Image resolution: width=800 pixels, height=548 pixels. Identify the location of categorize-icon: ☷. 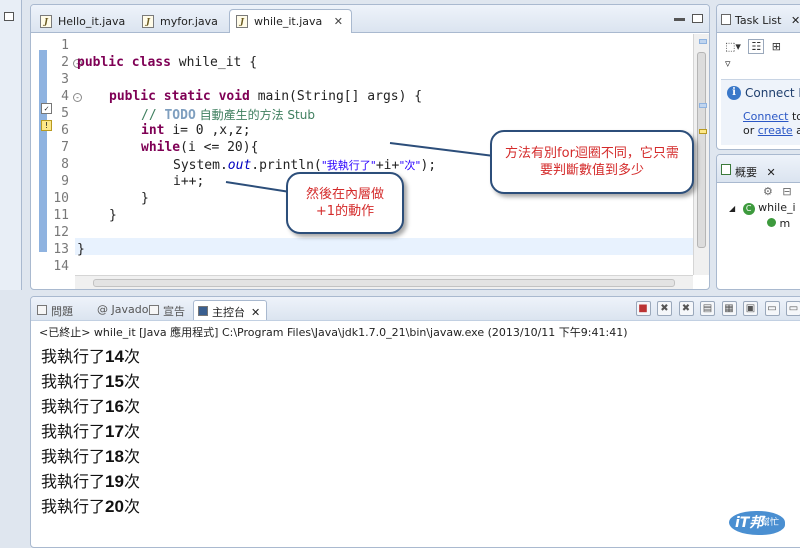
(756, 46).